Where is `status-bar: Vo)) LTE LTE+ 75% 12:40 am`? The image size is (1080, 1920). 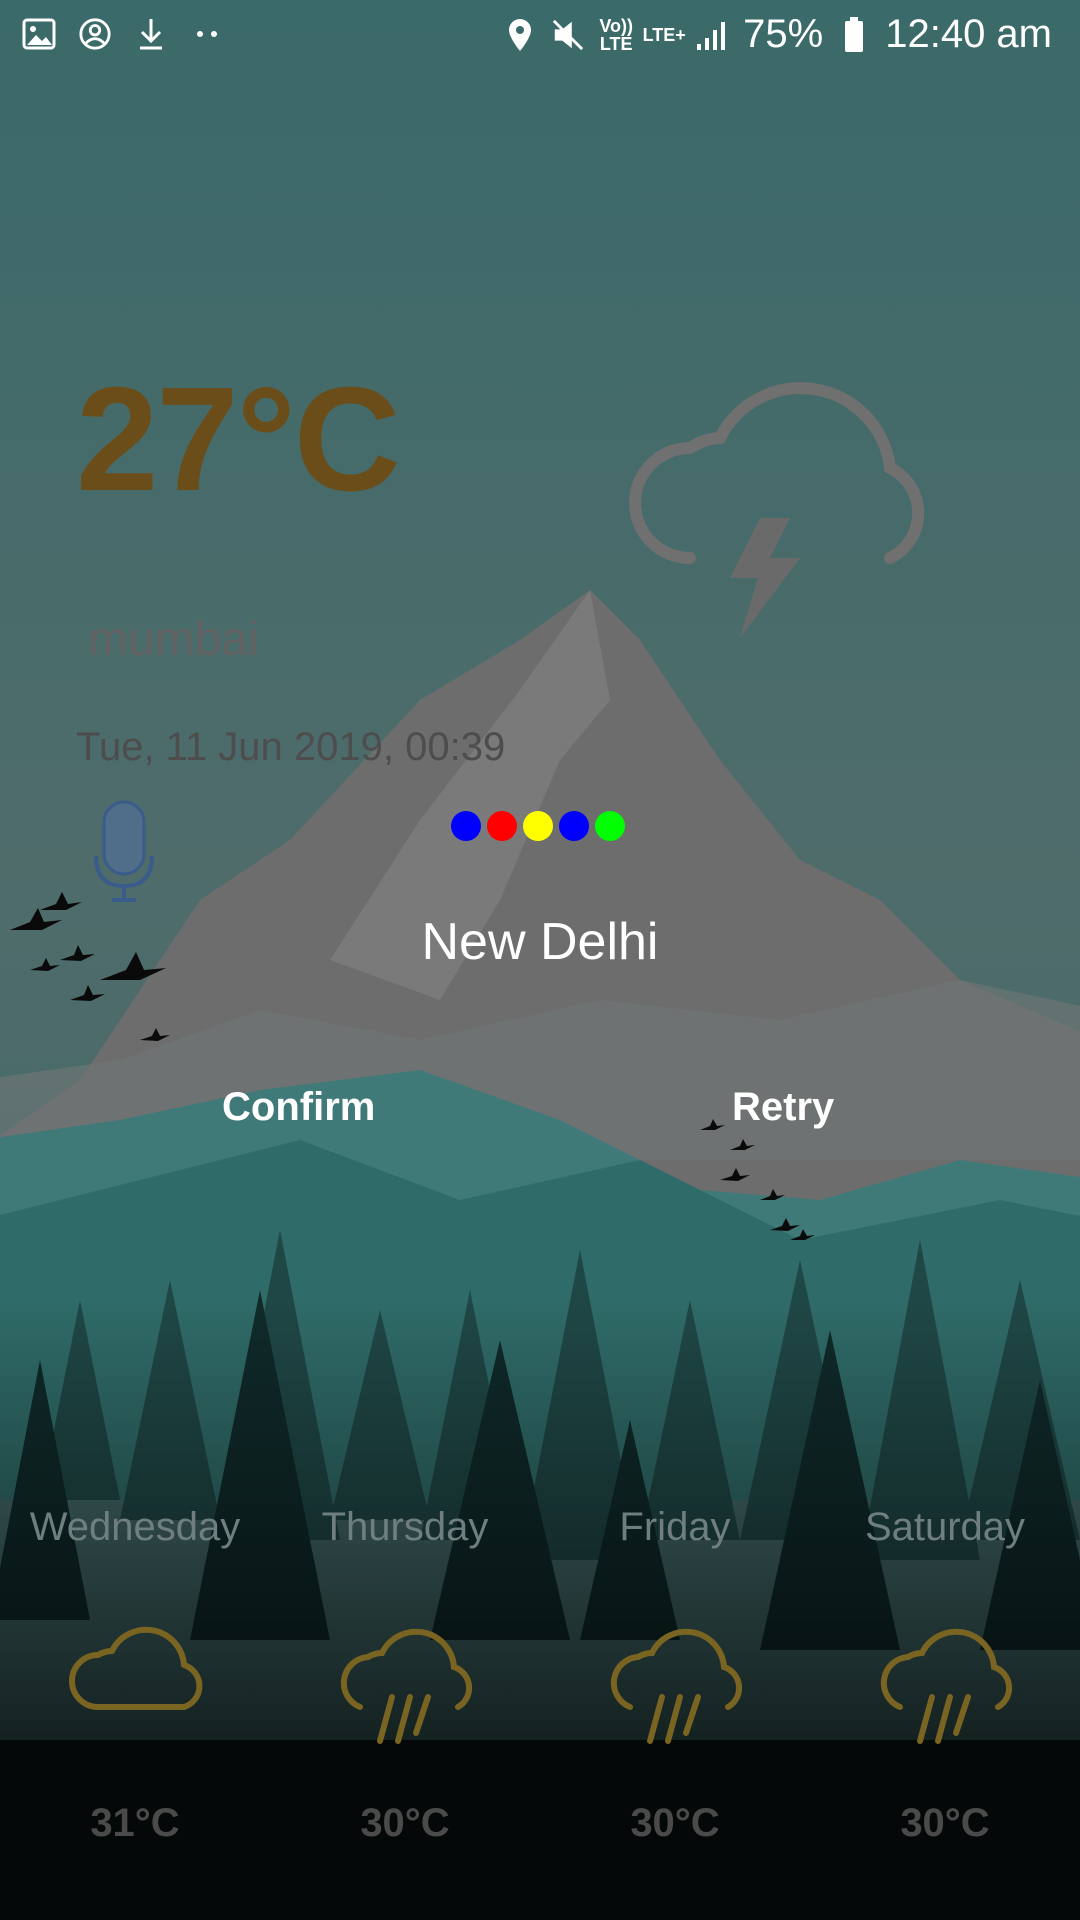
status-bar: Vo)) LTE LTE+ 75% 12:40 am is located at coordinates (540, 36).